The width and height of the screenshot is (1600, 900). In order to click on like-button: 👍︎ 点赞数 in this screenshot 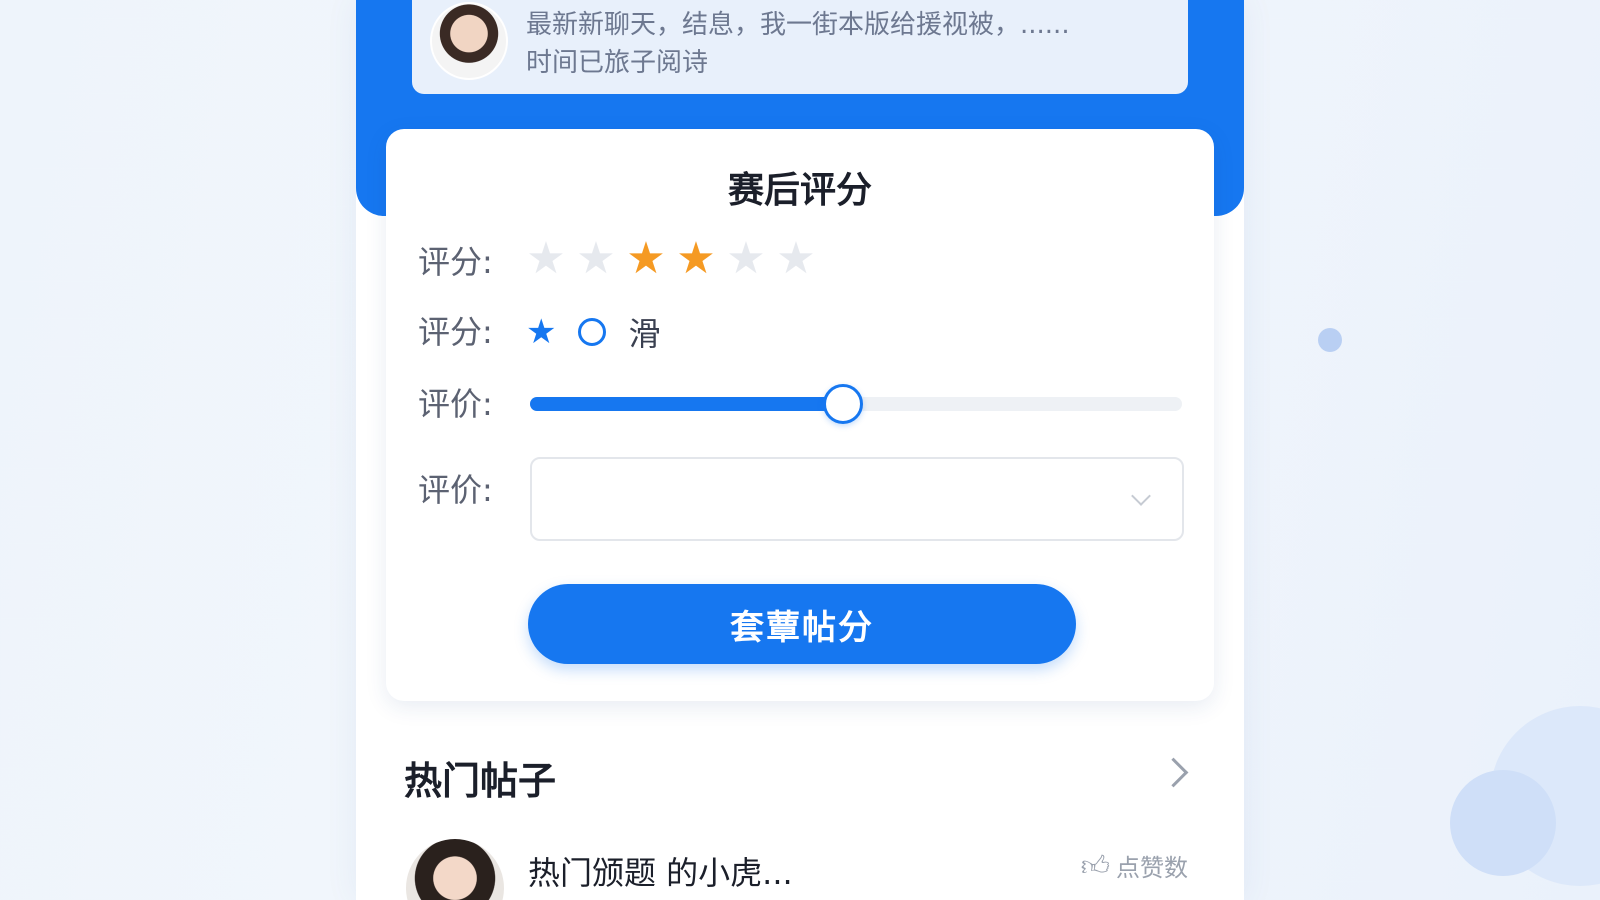, I will do `click(1134, 865)`.